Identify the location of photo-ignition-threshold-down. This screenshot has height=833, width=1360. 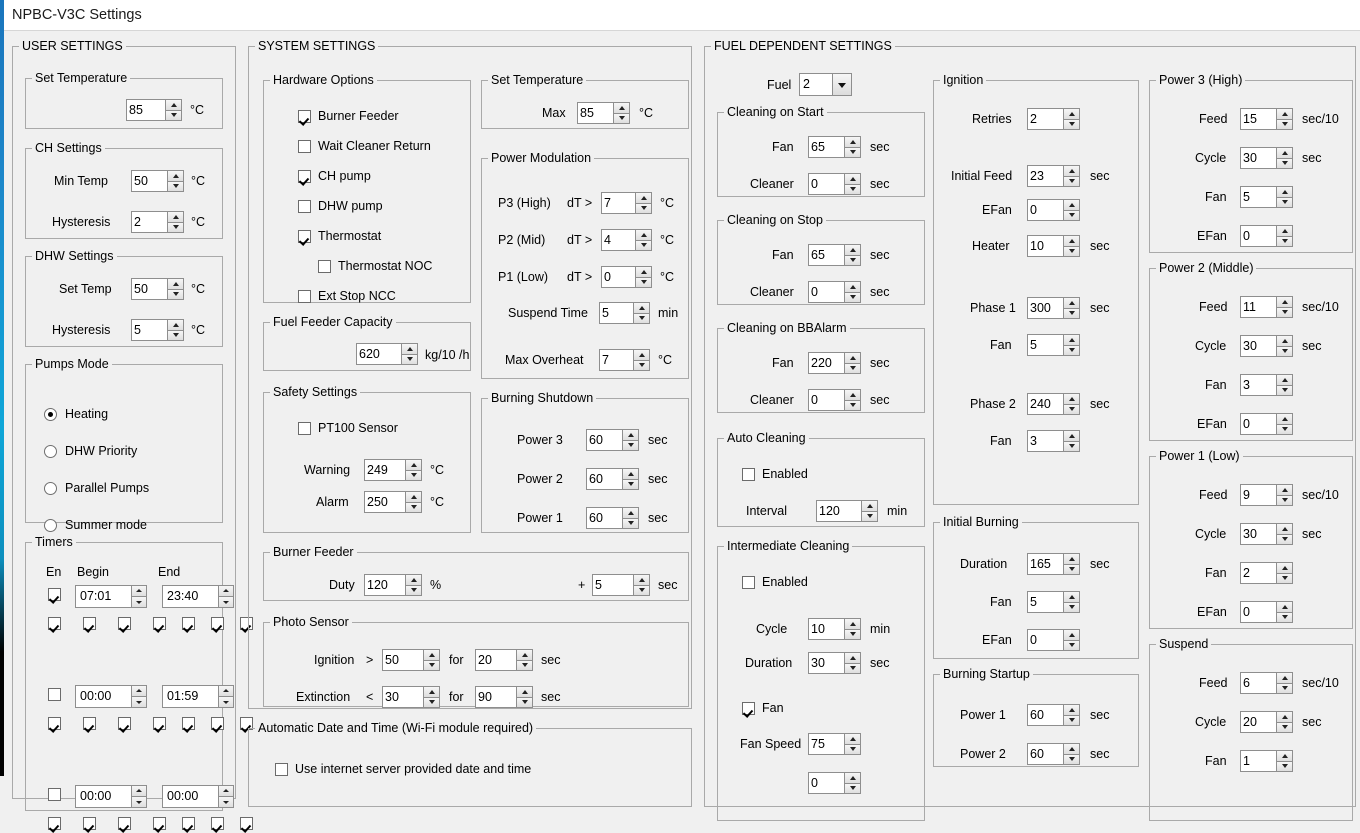
(431, 666).